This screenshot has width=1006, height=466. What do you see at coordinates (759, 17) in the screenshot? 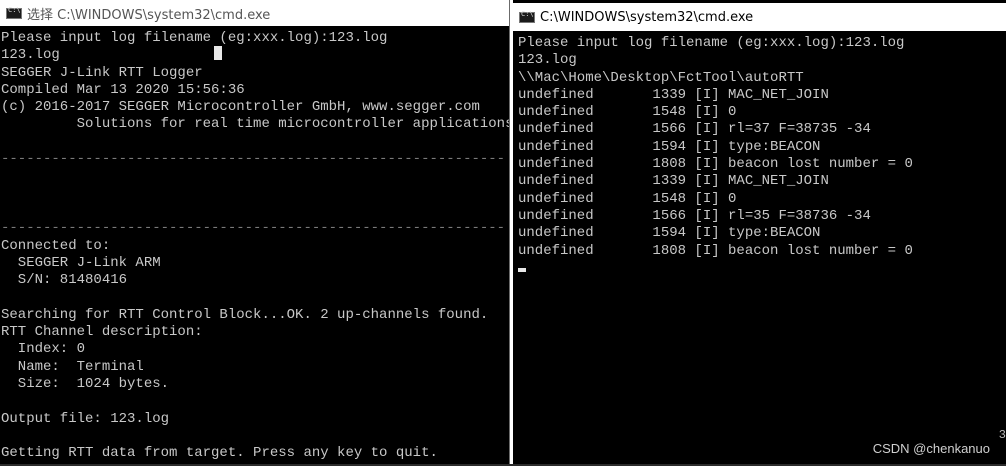
I see `titlebar-right: C:\WINDOWS\system32\cmd.exe` at bounding box center [759, 17].